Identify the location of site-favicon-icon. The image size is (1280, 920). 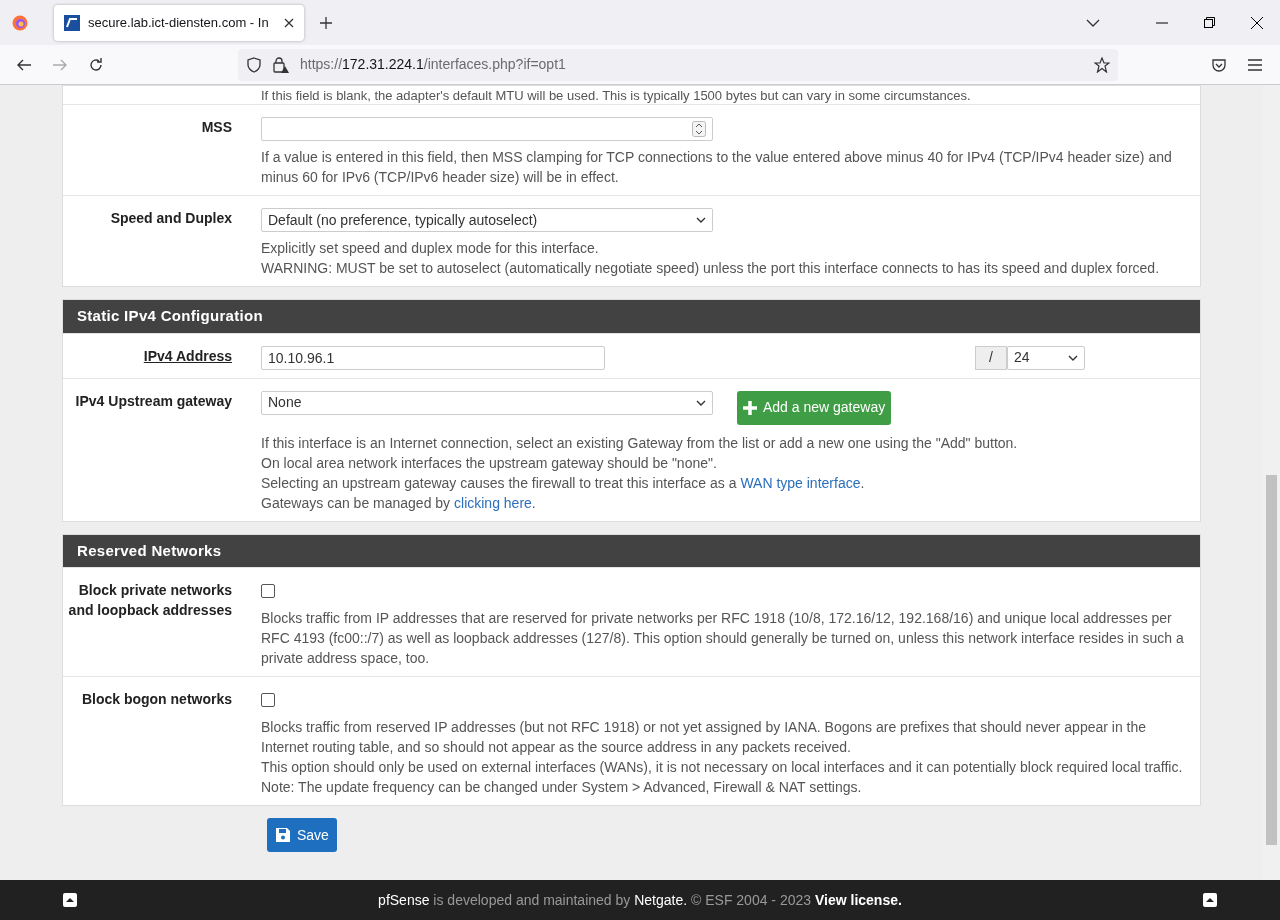
(72, 22).